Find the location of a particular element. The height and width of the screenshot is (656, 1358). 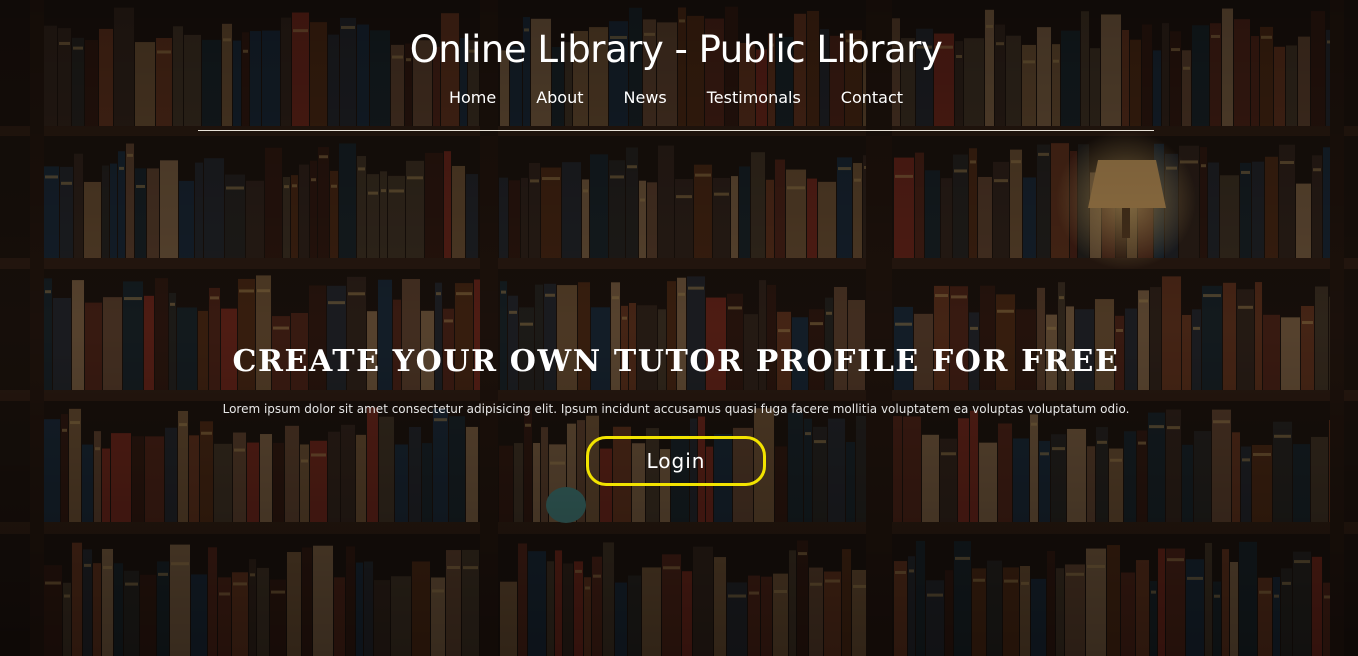

nav-item-news: News is located at coordinates (645, 98).